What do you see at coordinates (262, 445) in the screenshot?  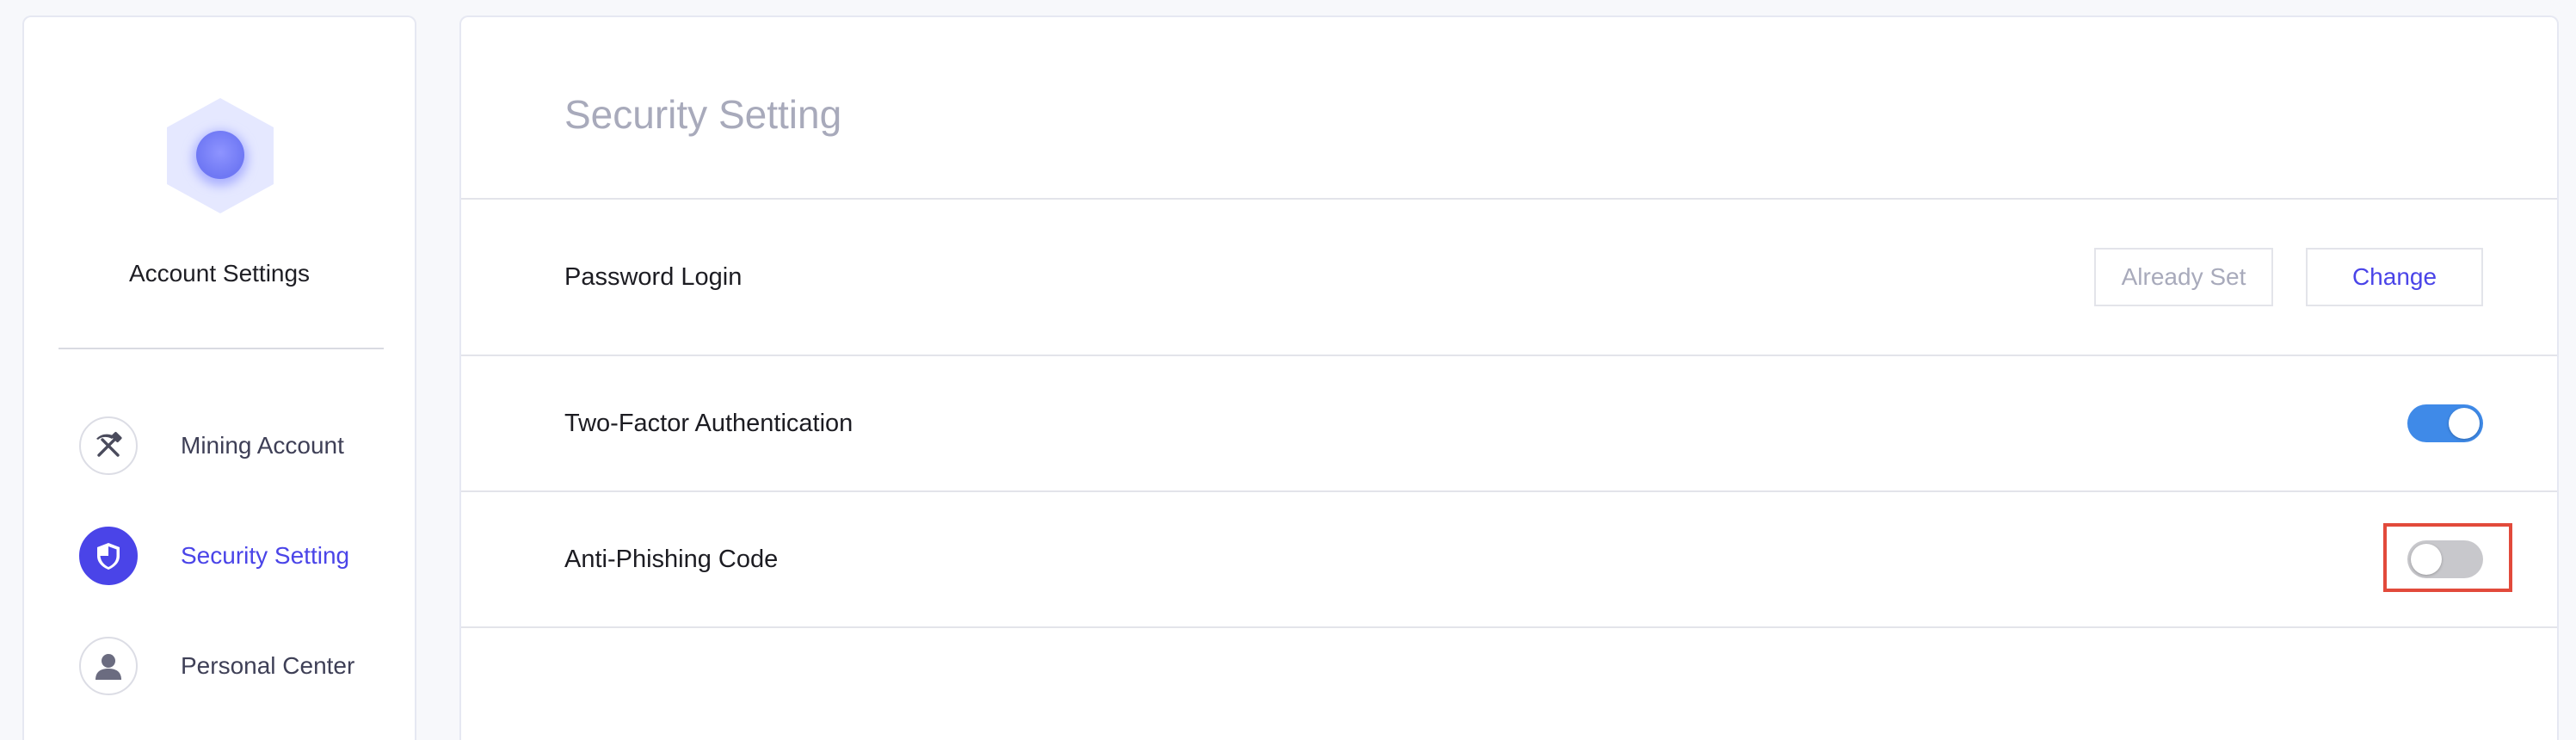 I see `sidebar-item-label: Mining Account` at bounding box center [262, 445].